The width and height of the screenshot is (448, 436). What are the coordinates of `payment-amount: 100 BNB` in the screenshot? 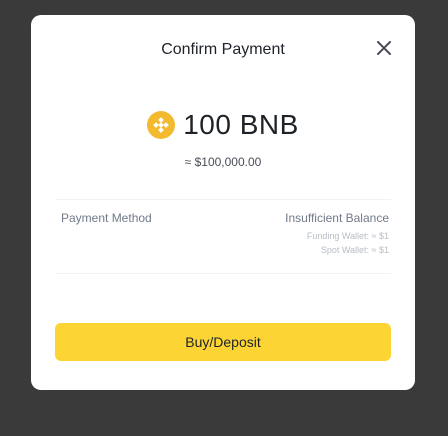 It's located at (241, 124).